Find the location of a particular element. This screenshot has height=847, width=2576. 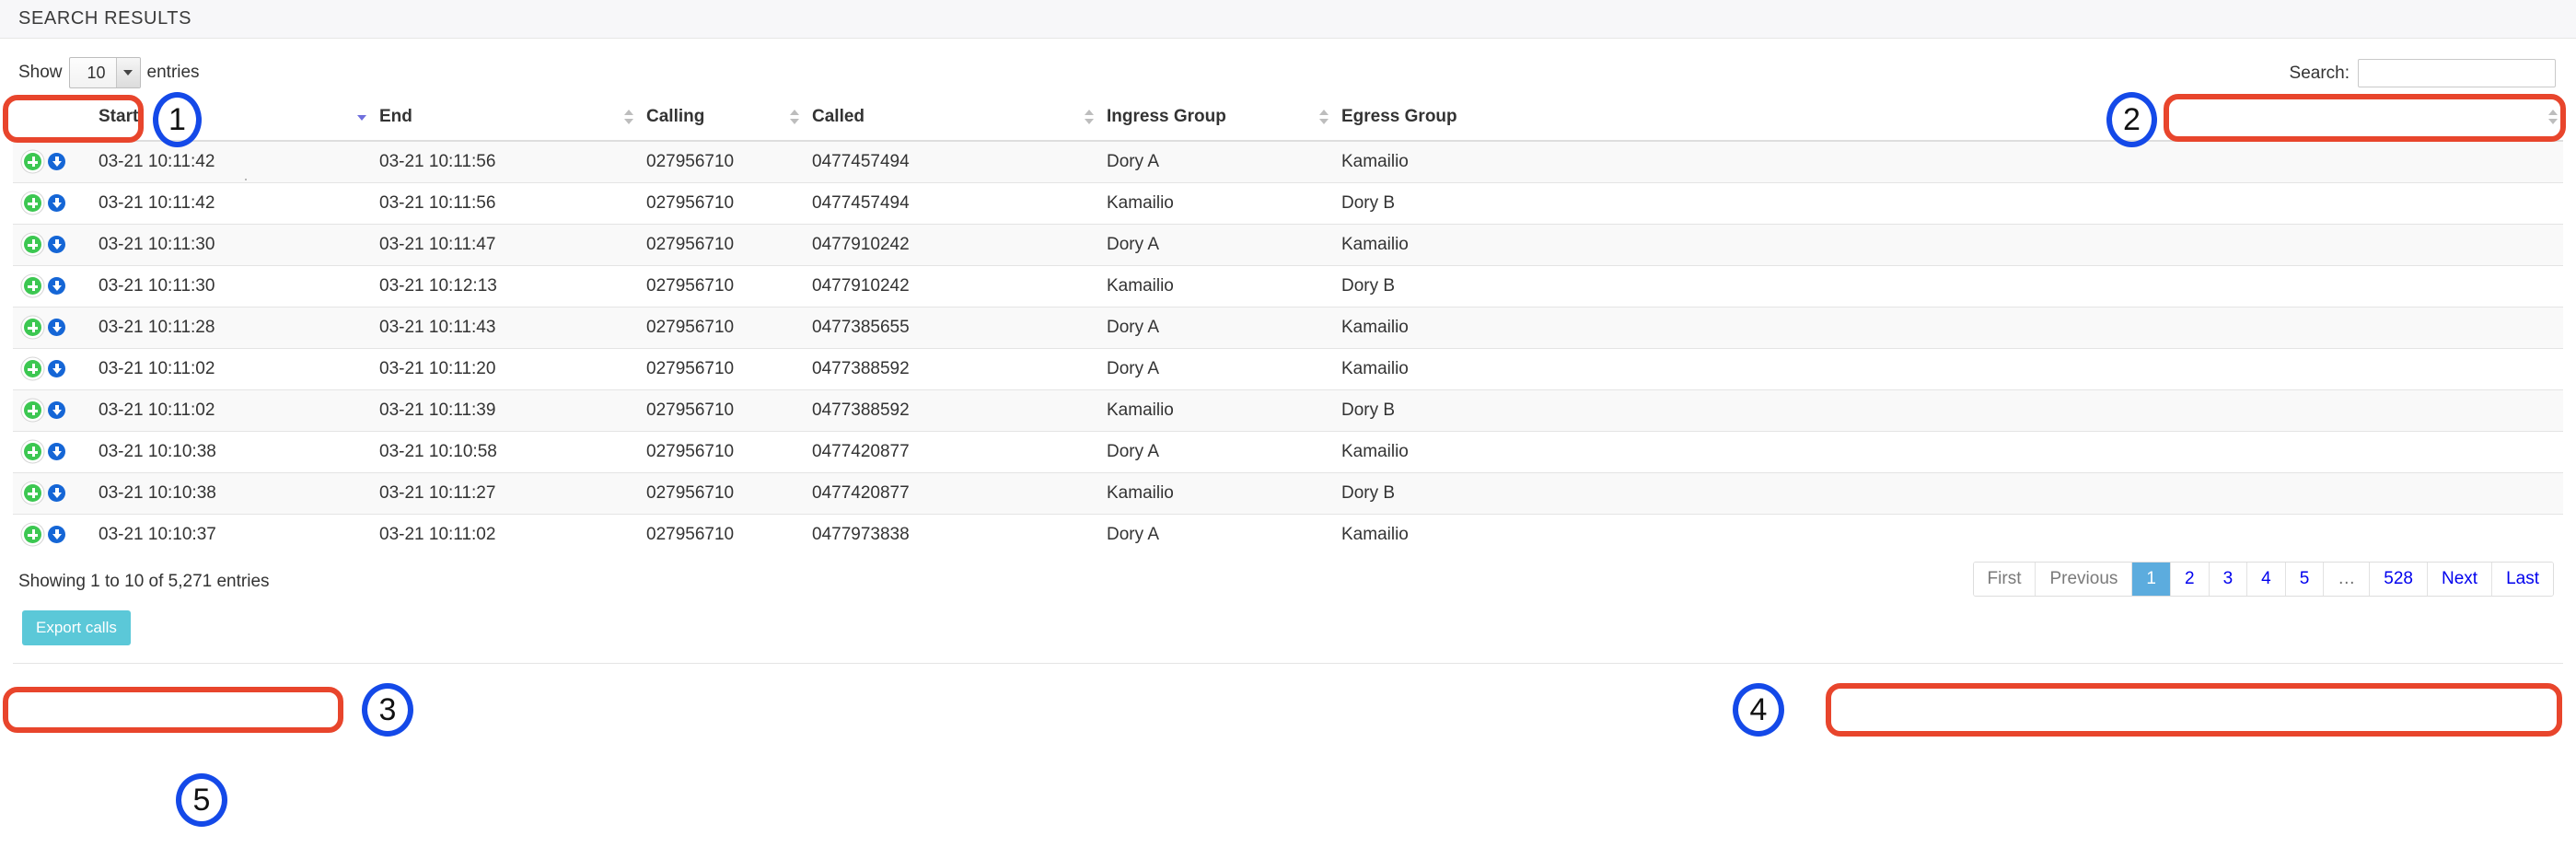

cell-end: 03-21 10:11:39 is located at coordinates (505, 410).